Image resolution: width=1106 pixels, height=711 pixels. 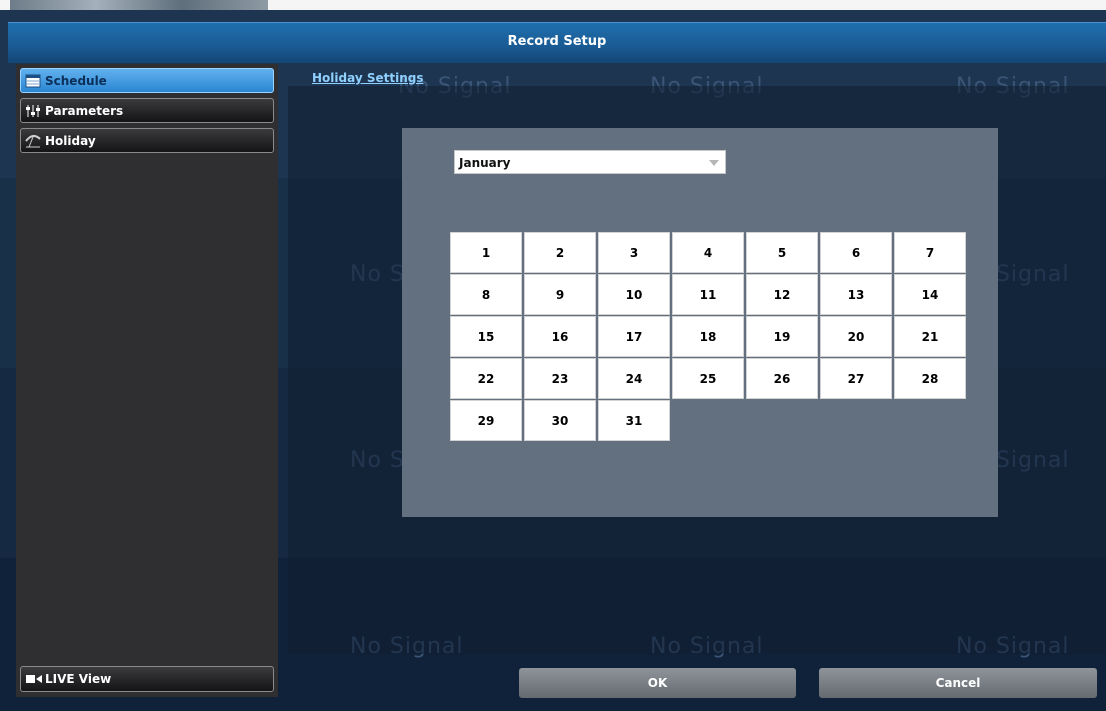 What do you see at coordinates (708, 294) in the screenshot?
I see `calendar-day: 11` at bounding box center [708, 294].